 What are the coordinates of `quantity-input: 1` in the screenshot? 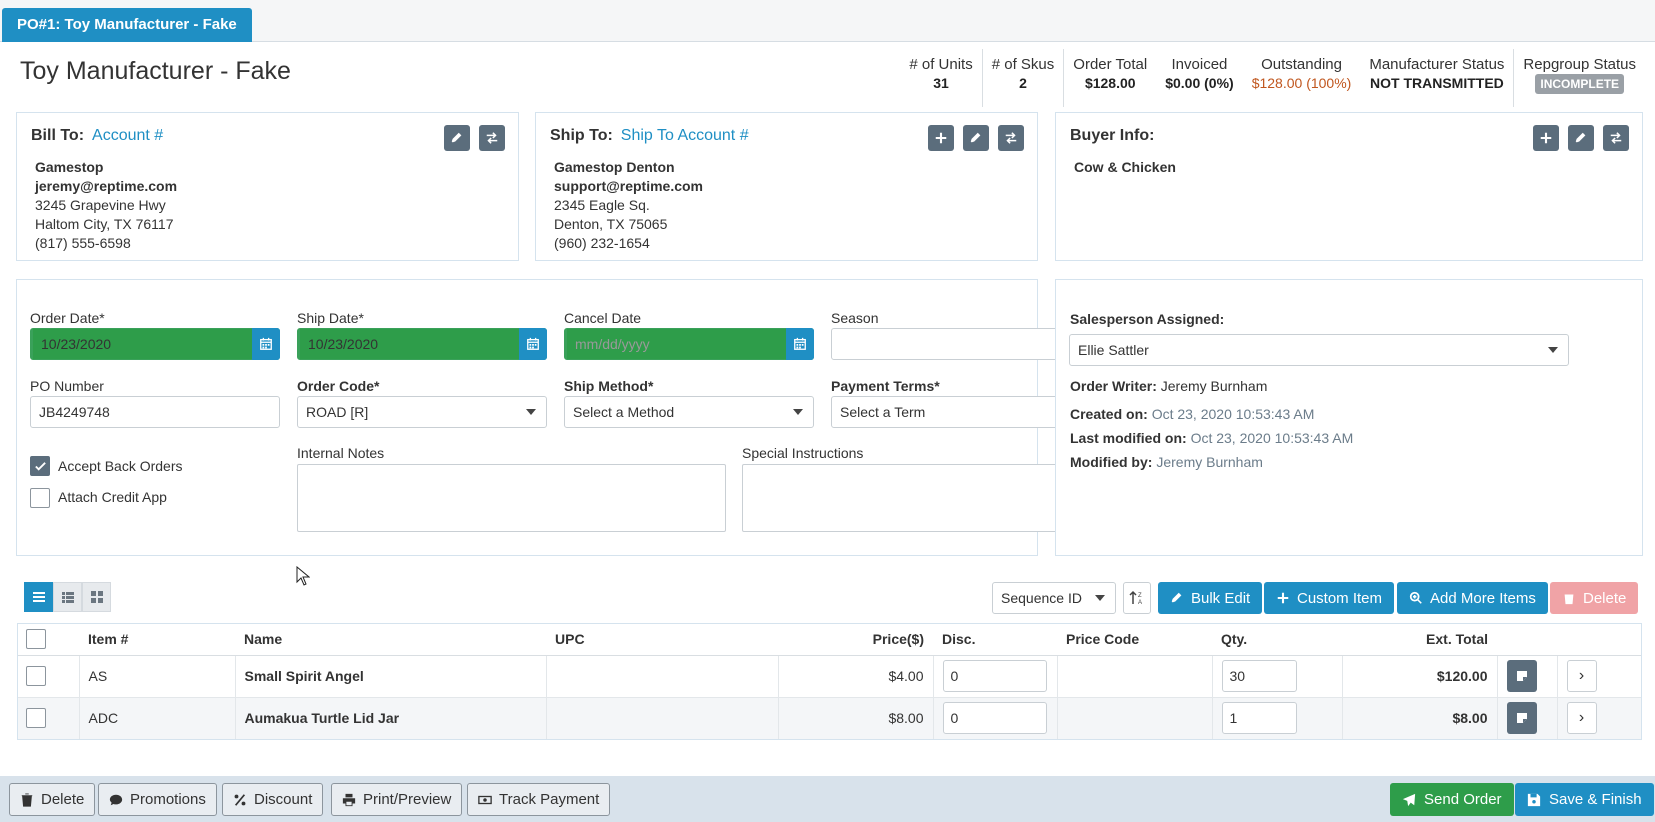 It's located at (1259, 718).